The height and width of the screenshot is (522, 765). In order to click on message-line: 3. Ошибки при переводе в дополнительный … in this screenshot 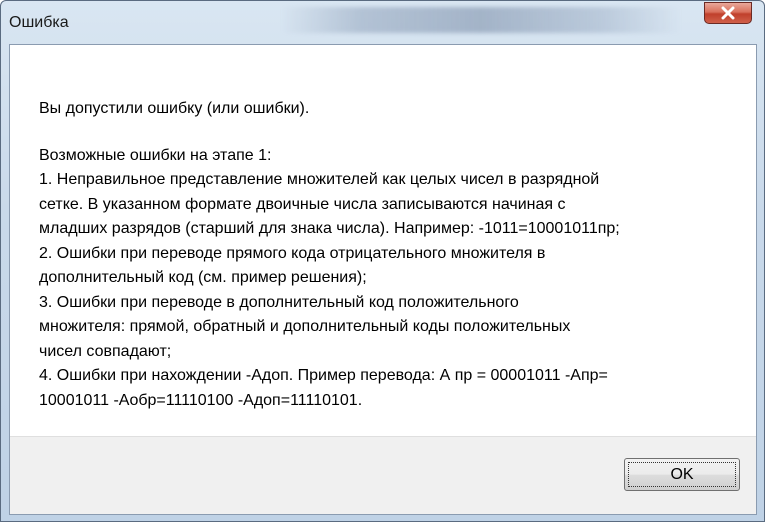, I will do `click(279, 302)`.